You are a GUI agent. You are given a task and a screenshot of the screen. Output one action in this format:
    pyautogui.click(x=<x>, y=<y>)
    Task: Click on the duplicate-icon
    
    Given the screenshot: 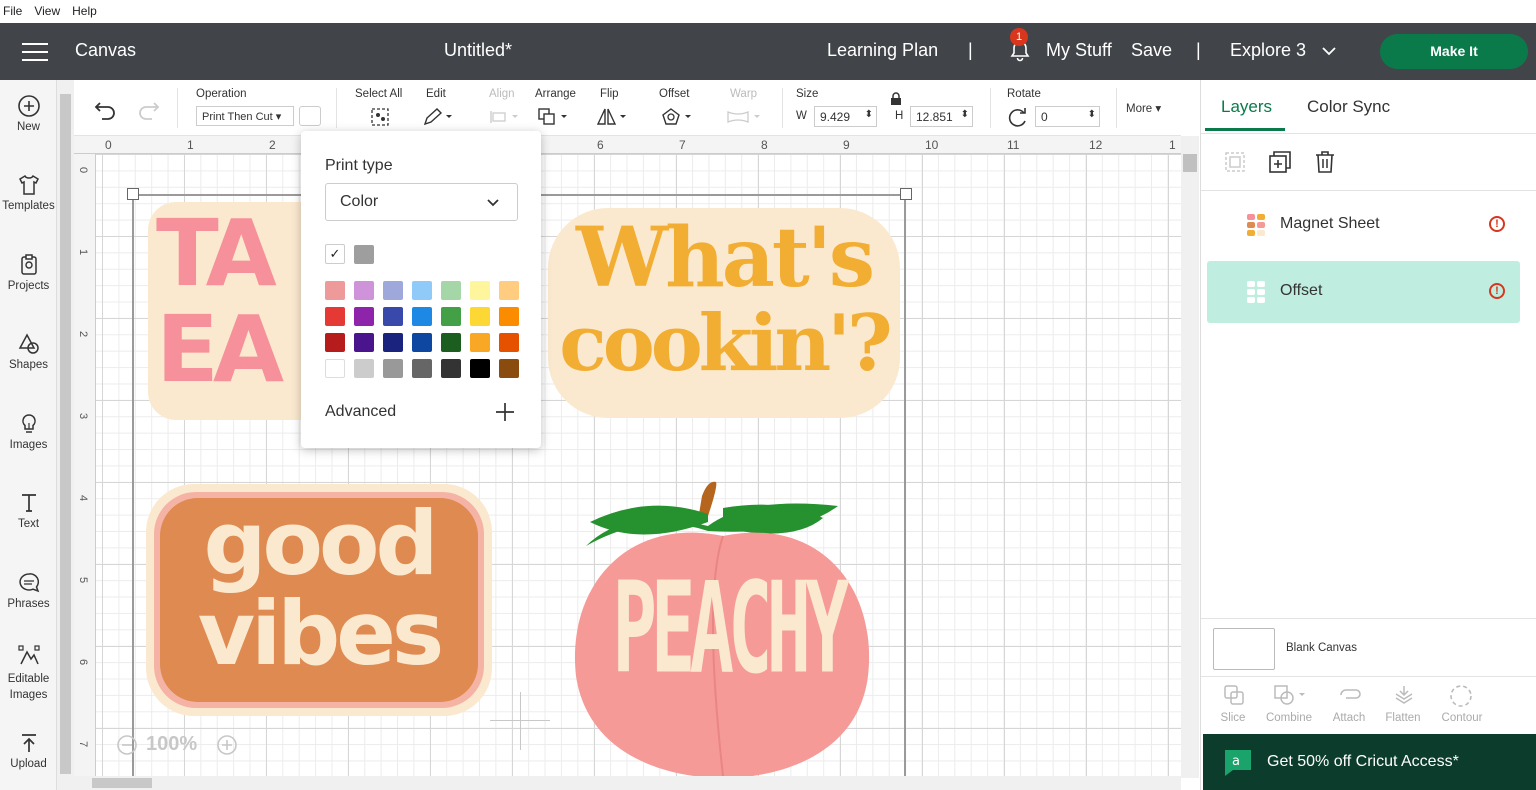 What is the action you would take?
    pyautogui.click(x=1280, y=162)
    